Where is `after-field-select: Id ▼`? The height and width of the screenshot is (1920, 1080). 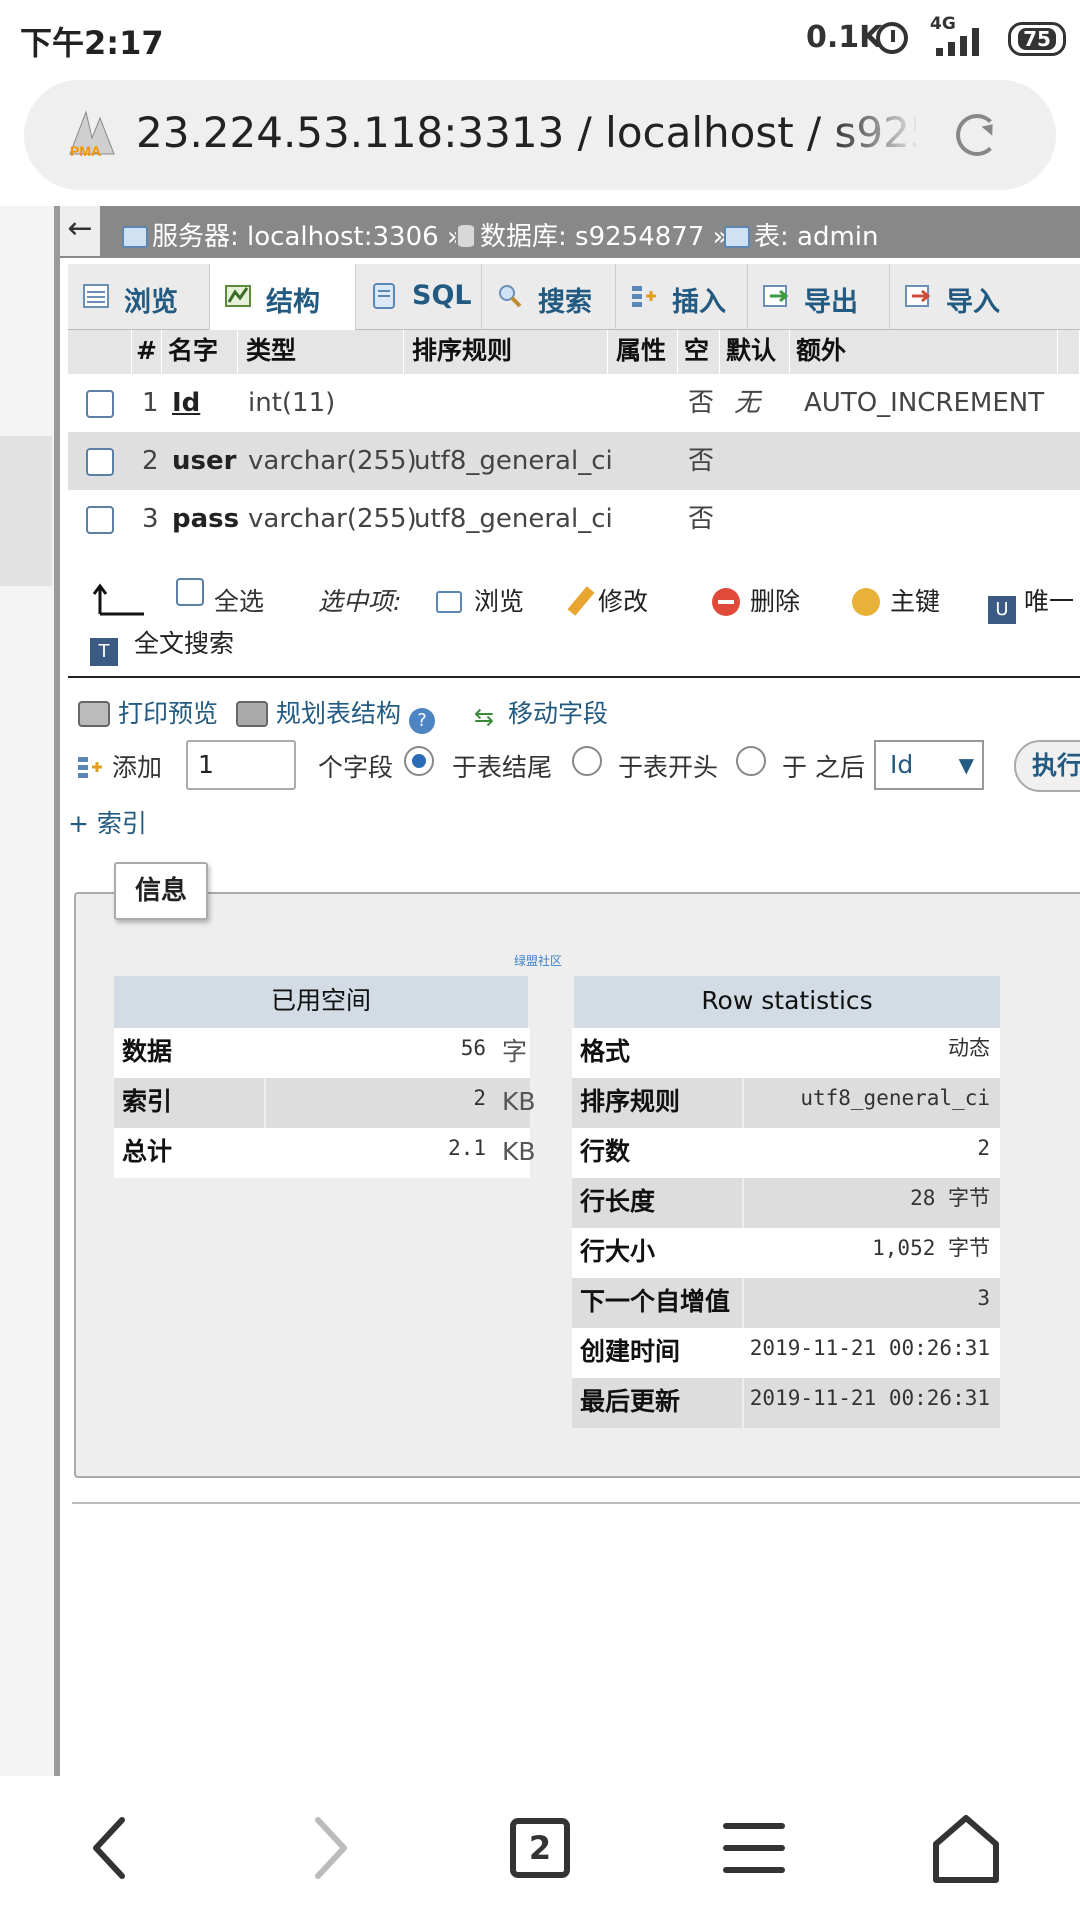 after-field-select: Id ▼ is located at coordinates (929, 765).